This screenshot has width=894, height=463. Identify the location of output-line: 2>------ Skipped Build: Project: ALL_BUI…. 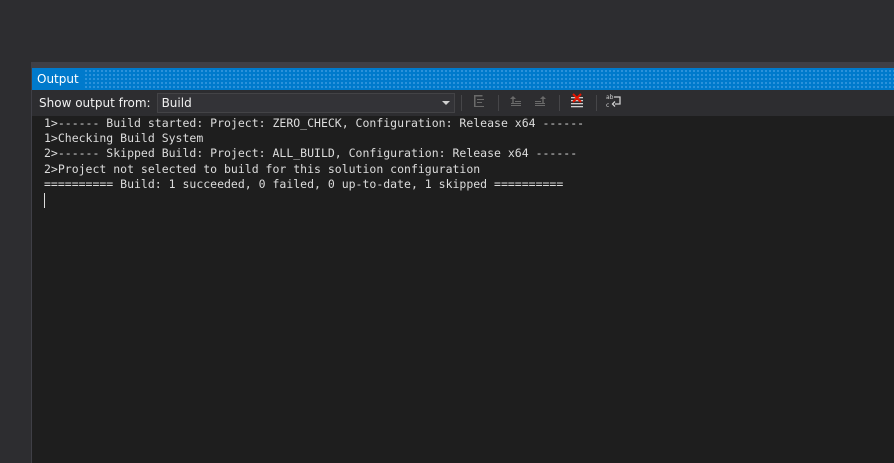
(311, 153).